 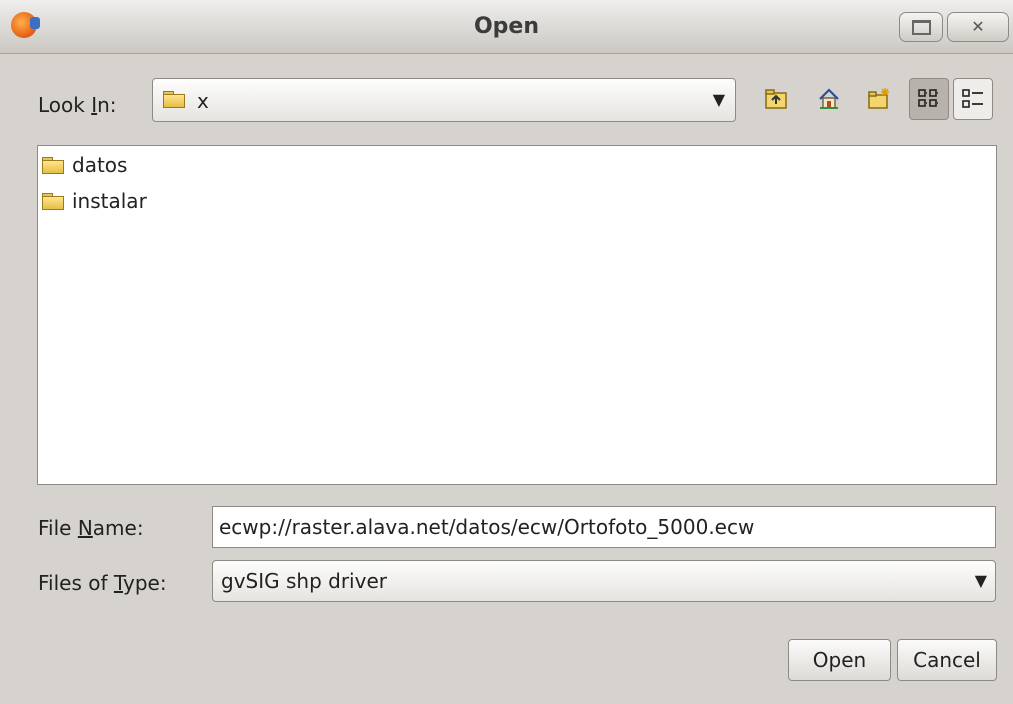 I want to click on open-button: Open, so click(x=839, y=660).